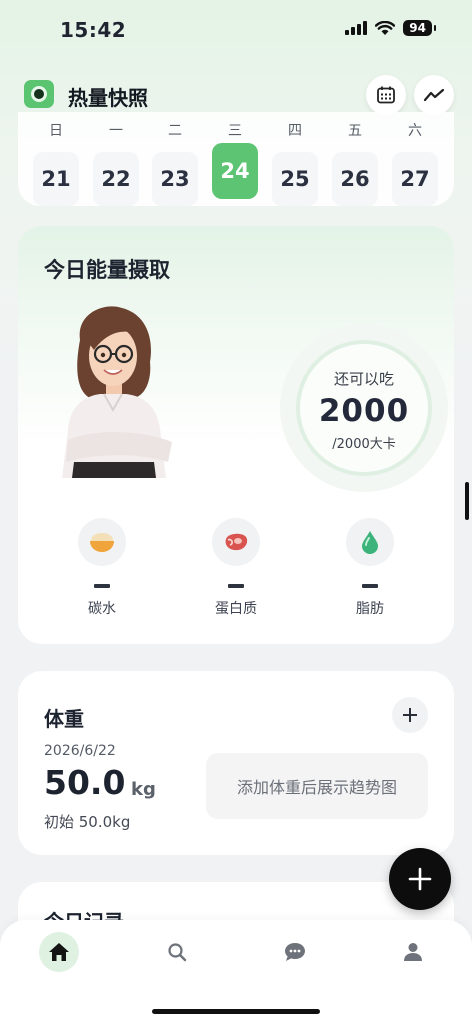  What do you see at coordinates (236, 609) in the screenshot?
I see `macro-label: 蛋白质` at bounding box center [236, 609].